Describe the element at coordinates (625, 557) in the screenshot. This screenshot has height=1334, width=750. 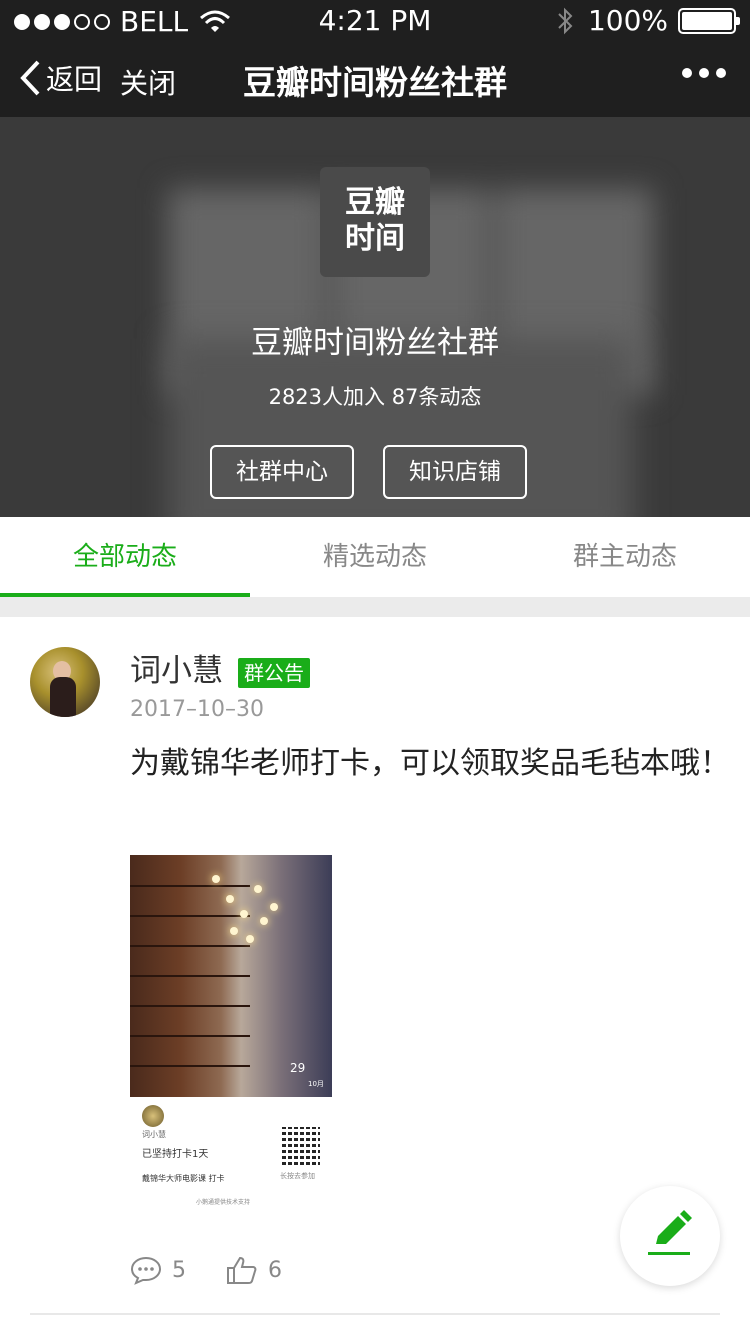
I see `tab-owner: 群主动态` at that location.